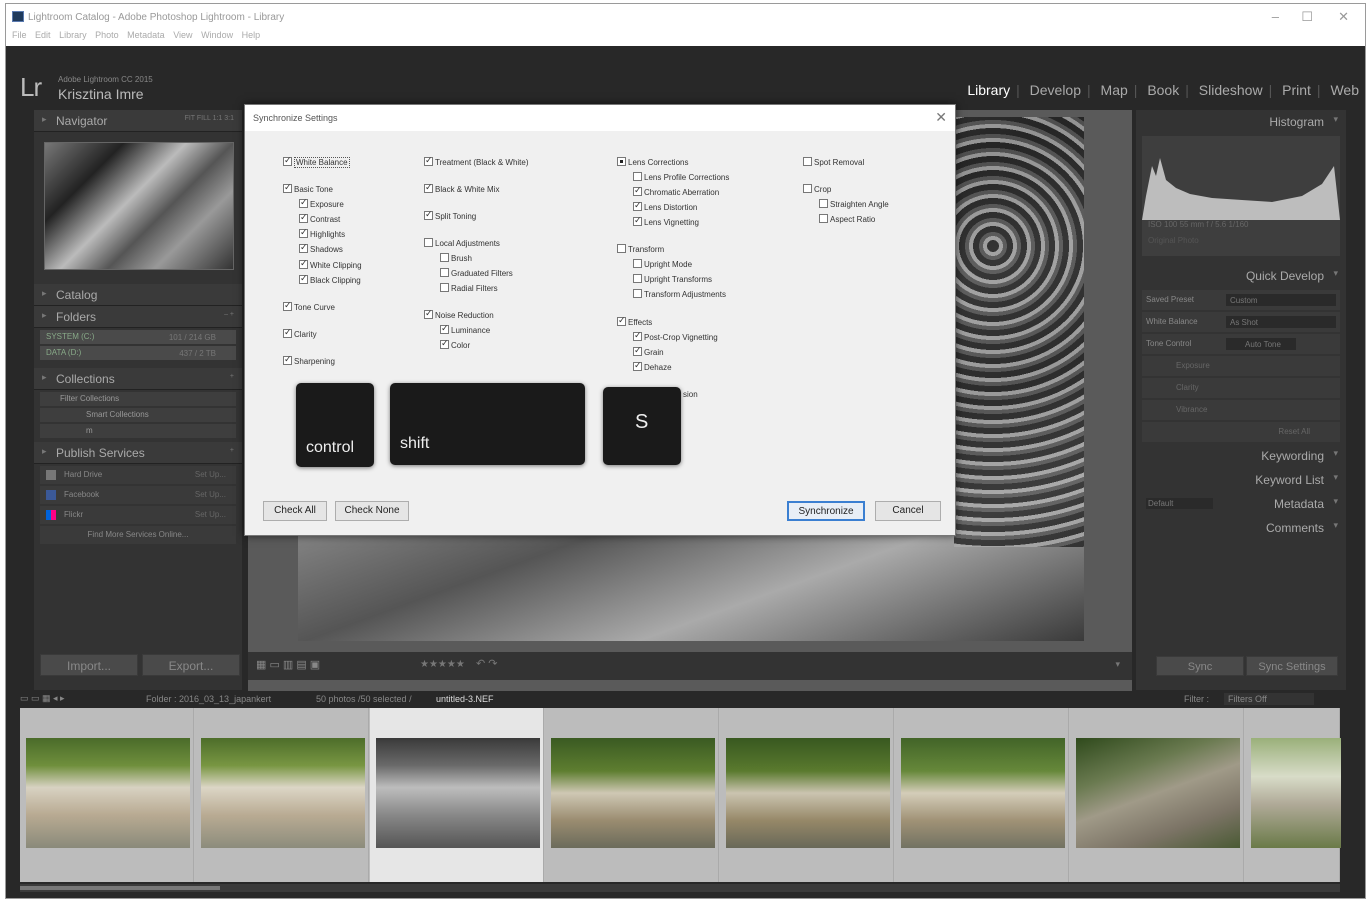 The height and width of the screenshot is (901, 1371). I want to click on histogram-header: Histogram, so click(1241, 122).